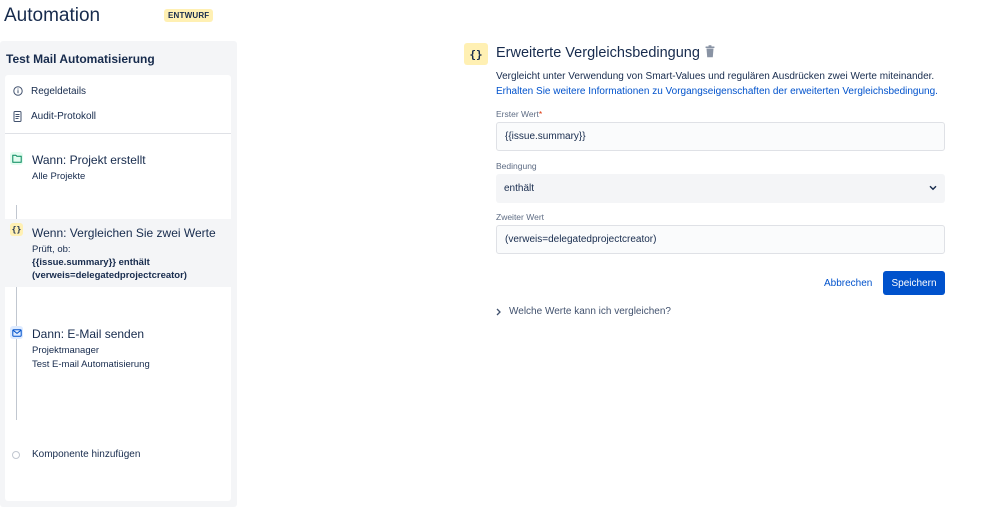  Describe the element at coordinates (118, 172) in the screenshot. I see `step-trigger-project-created: Wann: Projekt erstellt Alle Projekte` at that location.